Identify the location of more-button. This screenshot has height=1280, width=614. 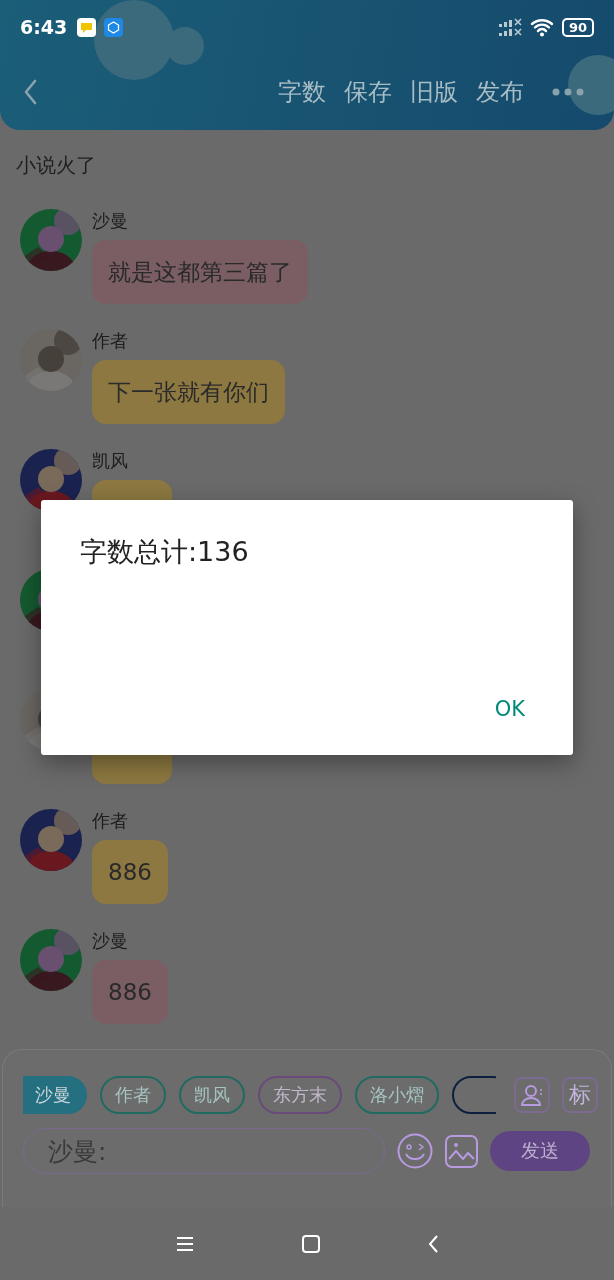
(568, 92).